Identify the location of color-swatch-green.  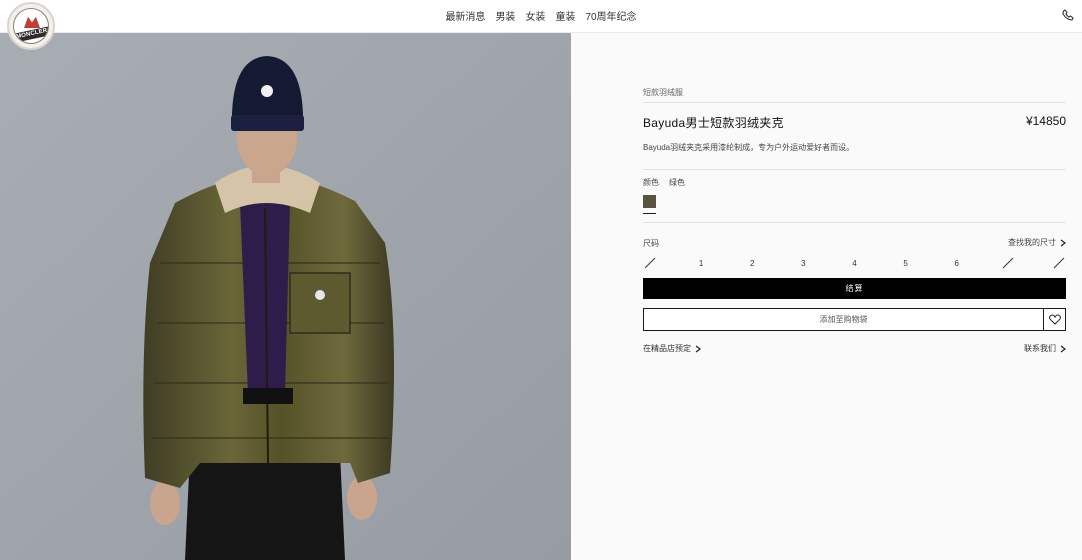
(649, 201).